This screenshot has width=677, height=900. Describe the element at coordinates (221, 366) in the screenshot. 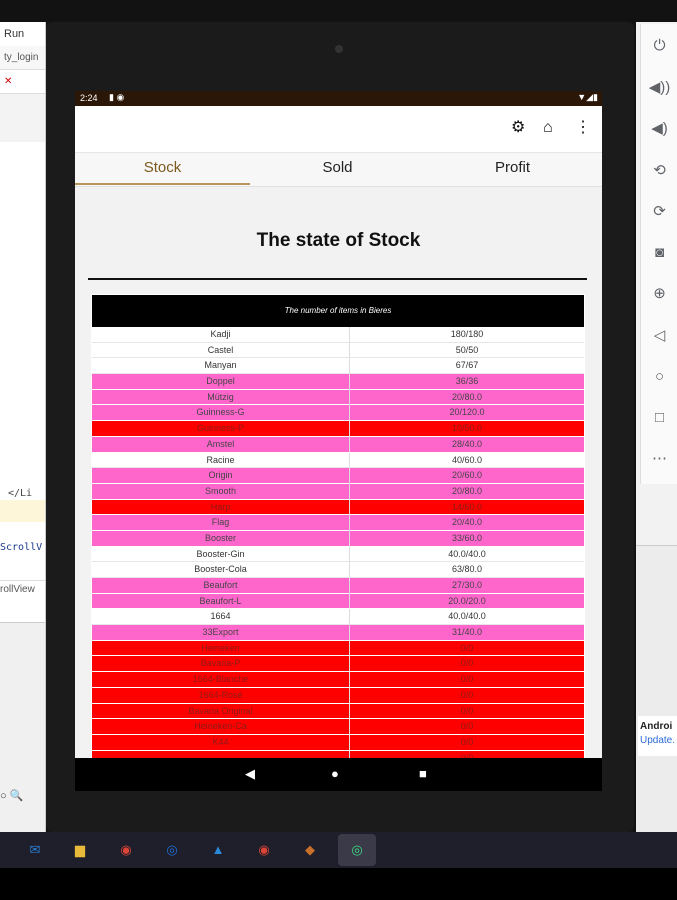

I see `item-name: Manyan` at that location.